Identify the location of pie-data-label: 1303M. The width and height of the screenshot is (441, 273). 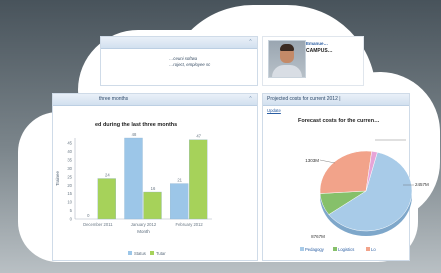
(312, 160).